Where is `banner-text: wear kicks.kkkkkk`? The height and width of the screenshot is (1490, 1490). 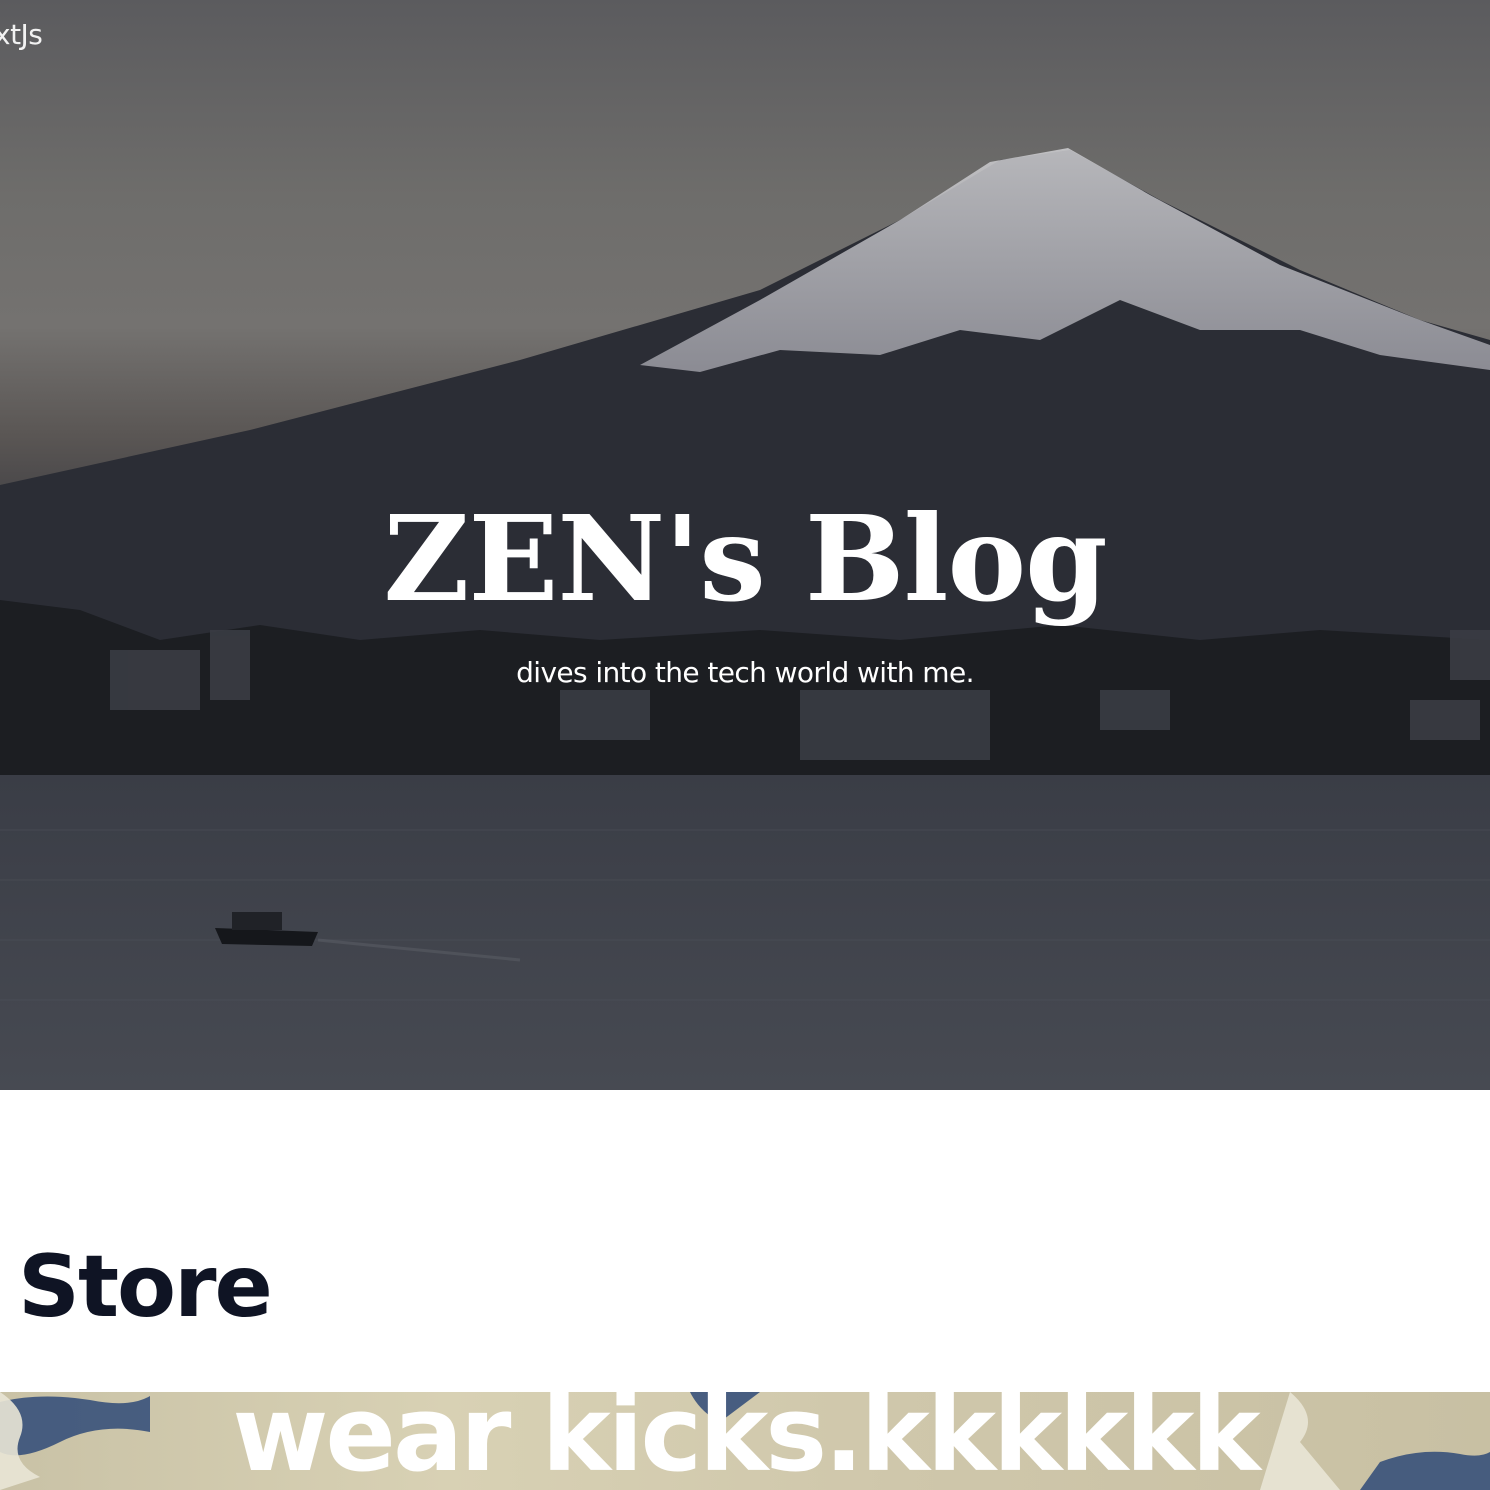 banner-text: wear kicks.kkkkkk is located at coordinates (746, 1441).